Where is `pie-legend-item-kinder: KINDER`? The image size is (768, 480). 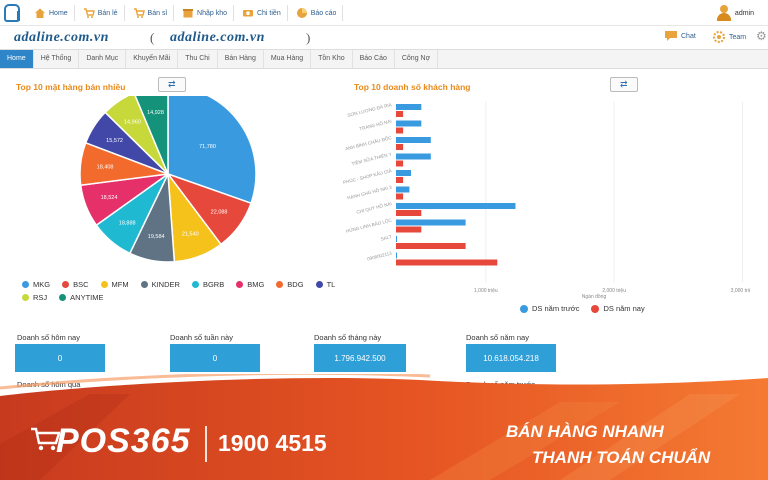
pie-legend-item-kinder: KINDER is located at coordinates (160, 284).